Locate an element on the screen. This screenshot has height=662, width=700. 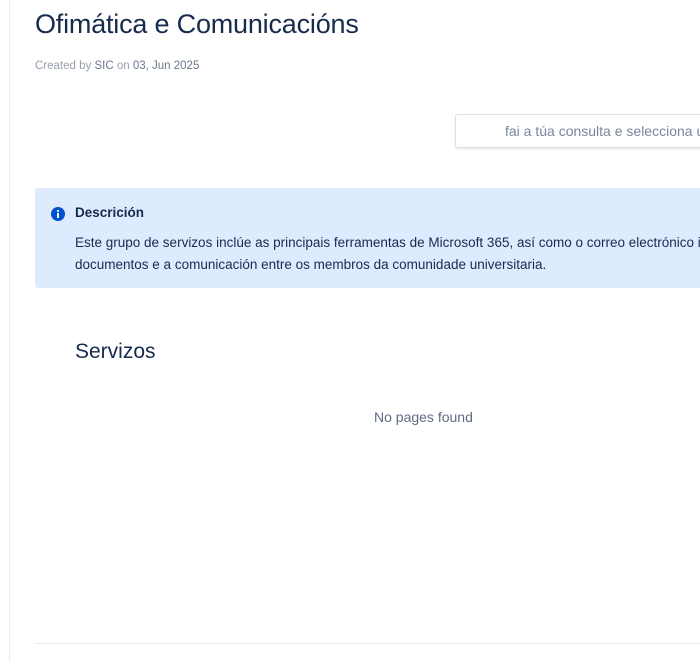
info-icon is located at coordinates (58, 214).